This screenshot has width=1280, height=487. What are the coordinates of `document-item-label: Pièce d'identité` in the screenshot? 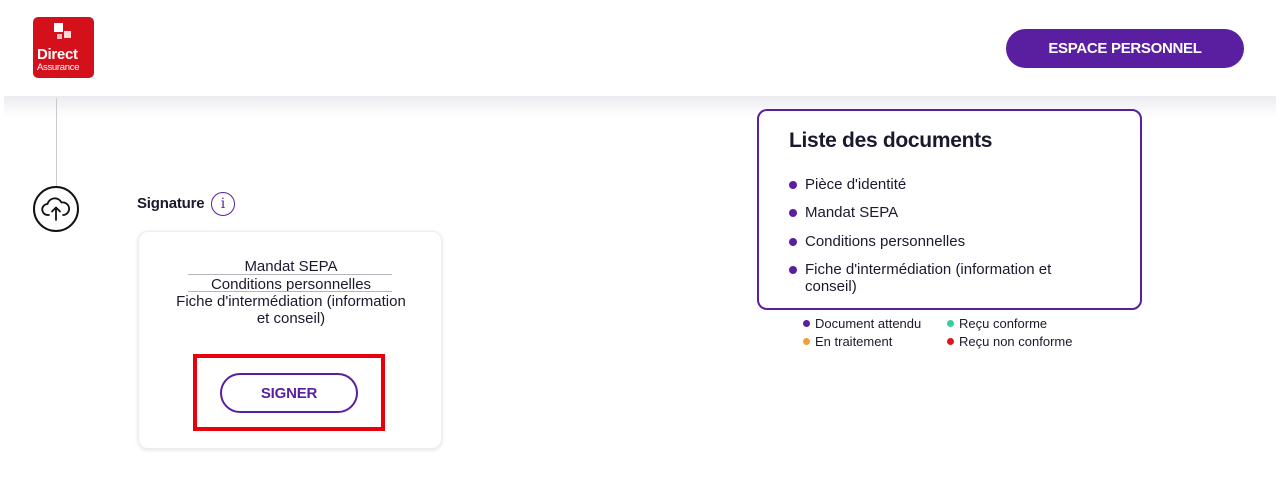 It's located at (856, 184).